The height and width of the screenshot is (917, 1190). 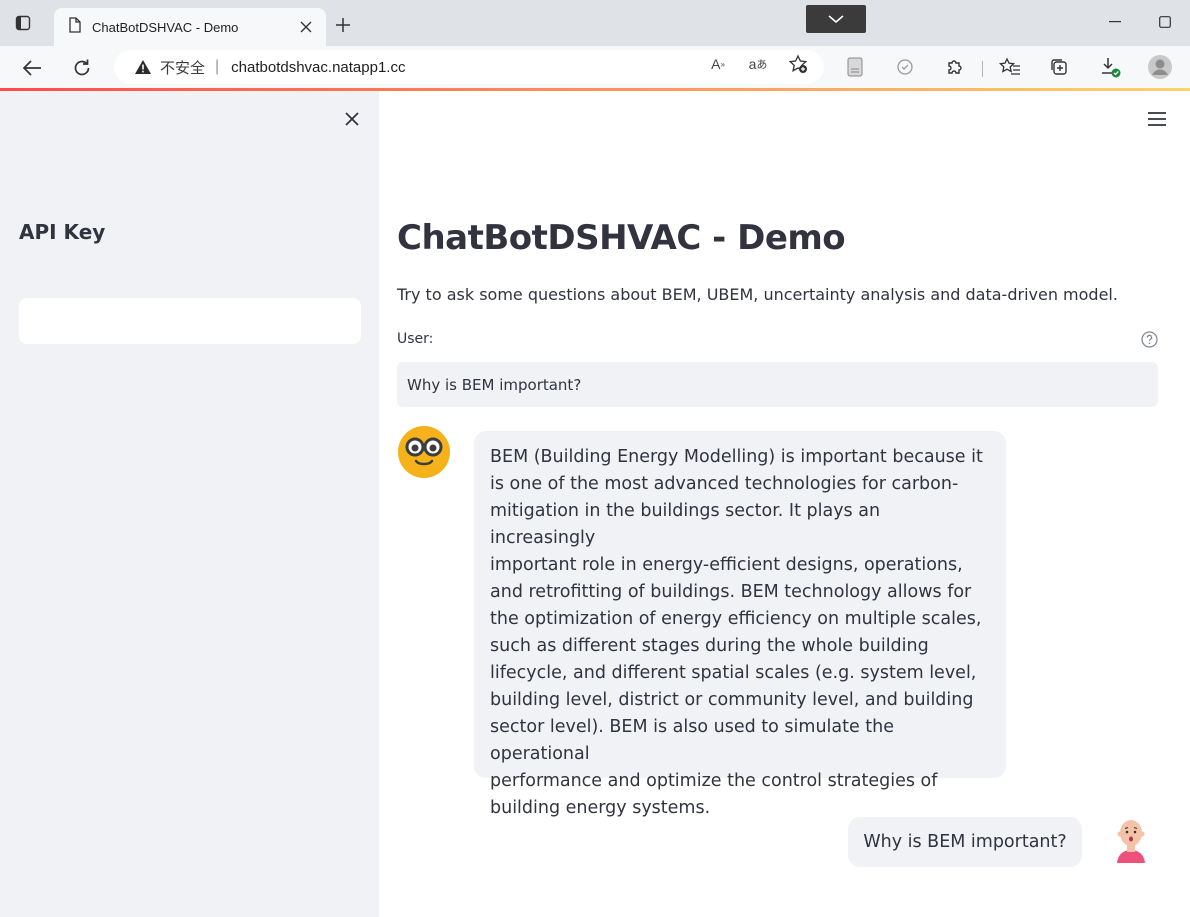 What do you see at coordinates (32, 68) in the screenshot?
I see `back-arrow-icon` at bounding box center [32, 68].